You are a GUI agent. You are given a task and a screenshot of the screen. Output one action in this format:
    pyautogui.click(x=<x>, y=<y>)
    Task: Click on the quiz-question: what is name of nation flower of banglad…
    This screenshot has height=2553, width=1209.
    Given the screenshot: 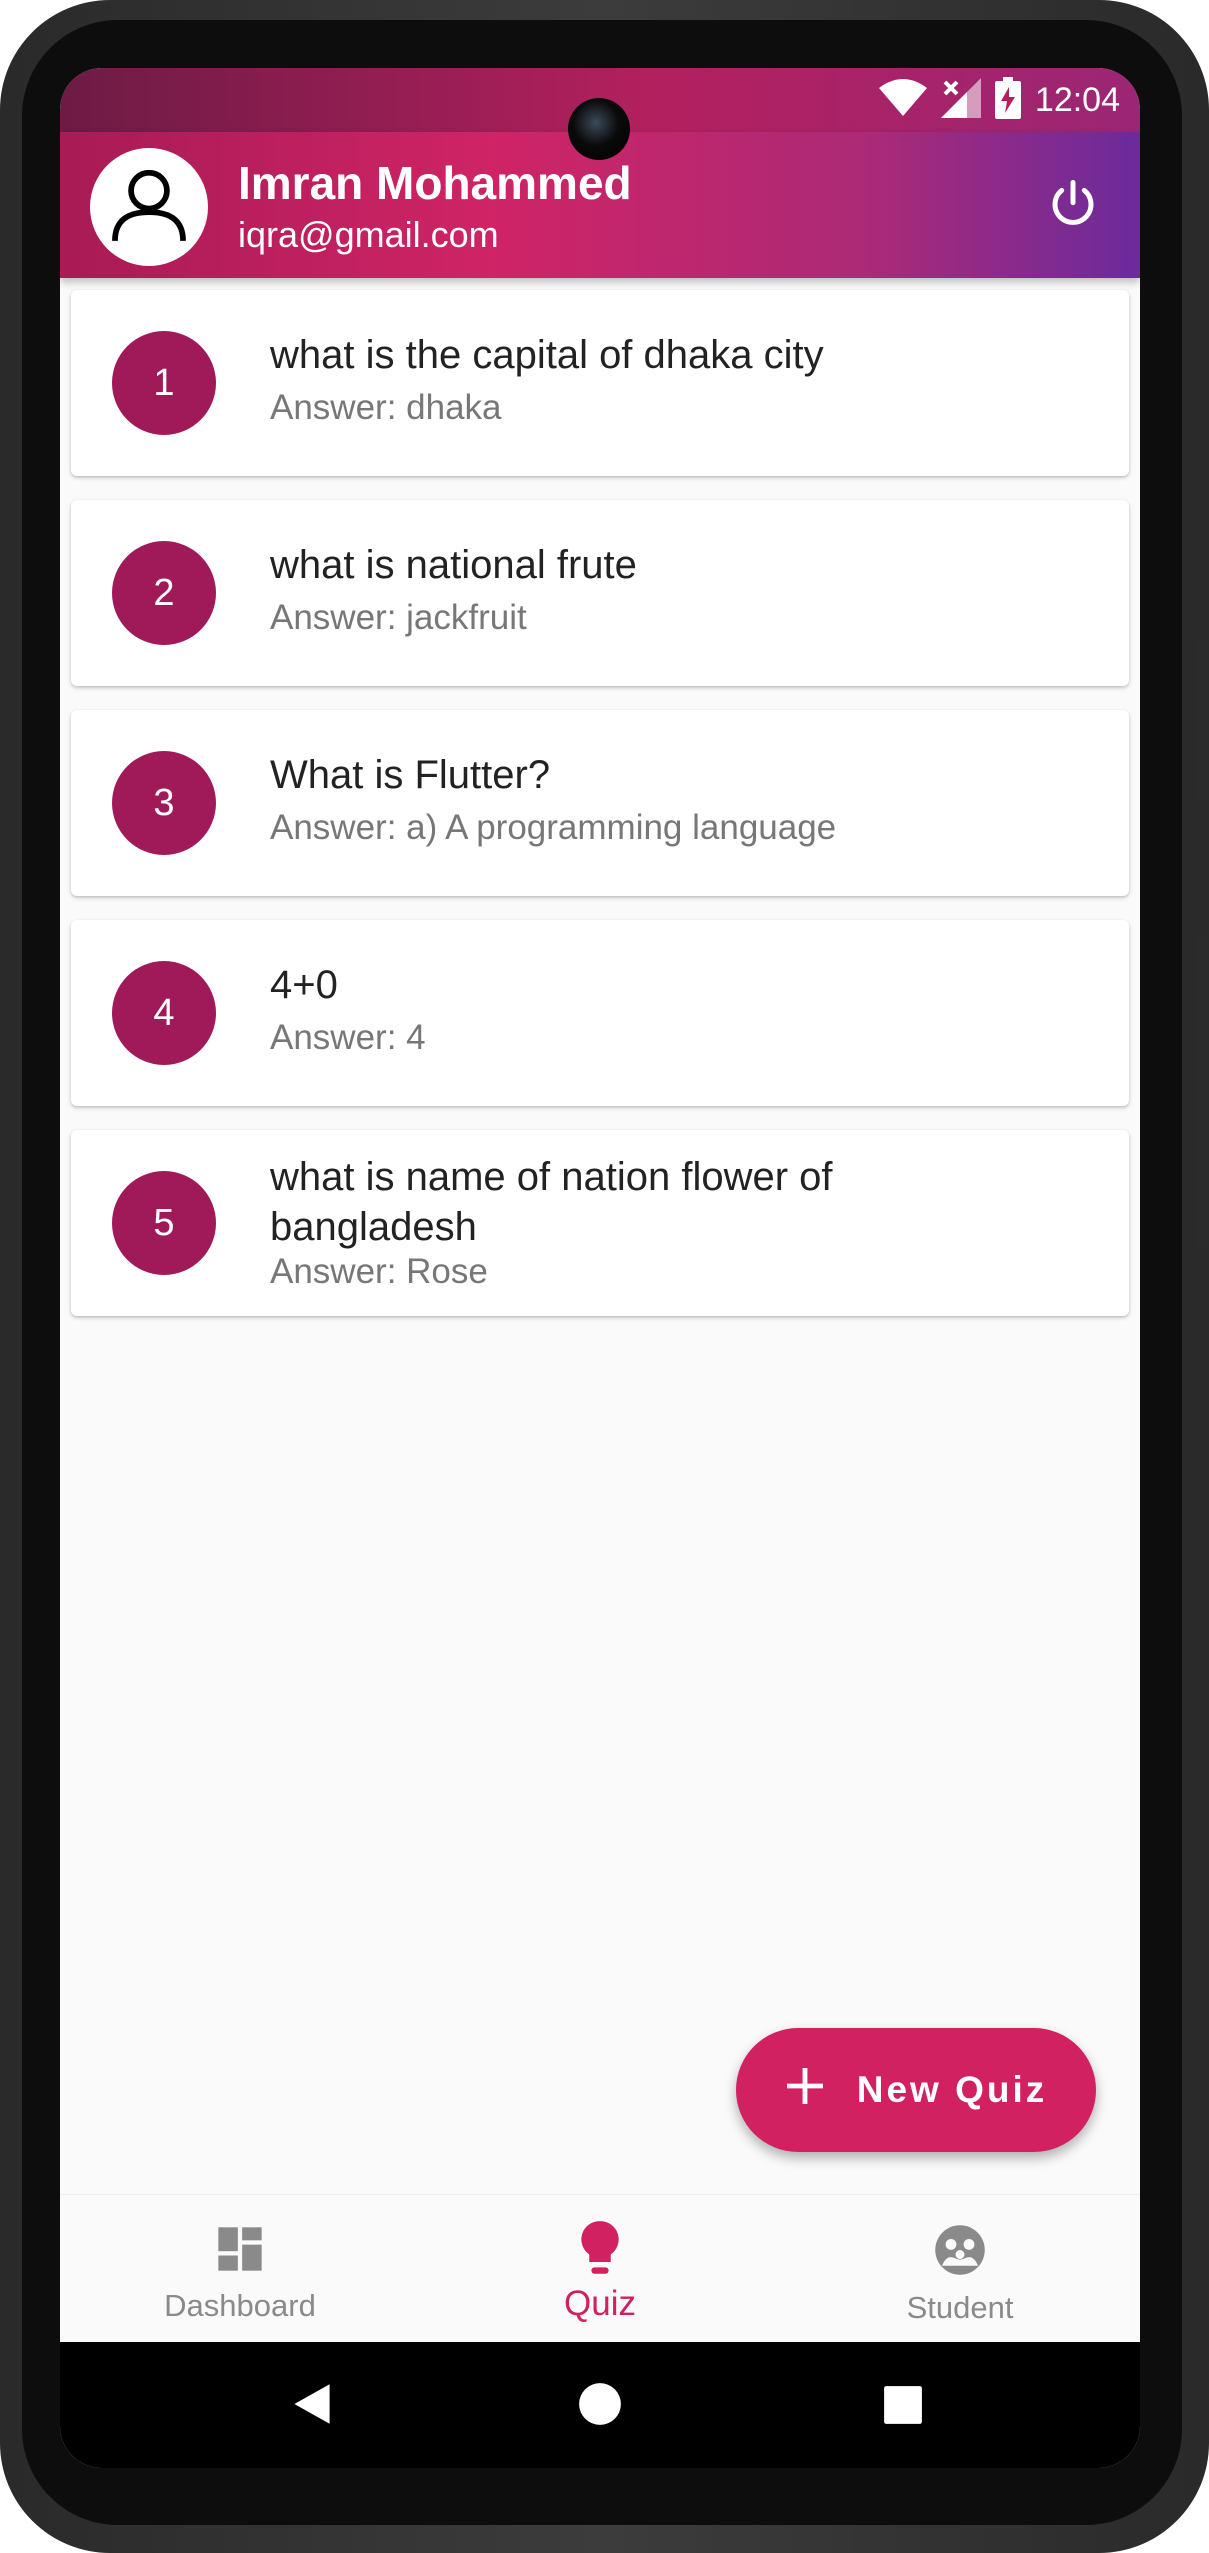 What is the action you would take?
    pyautogui.click(x=551, y=1202)
    